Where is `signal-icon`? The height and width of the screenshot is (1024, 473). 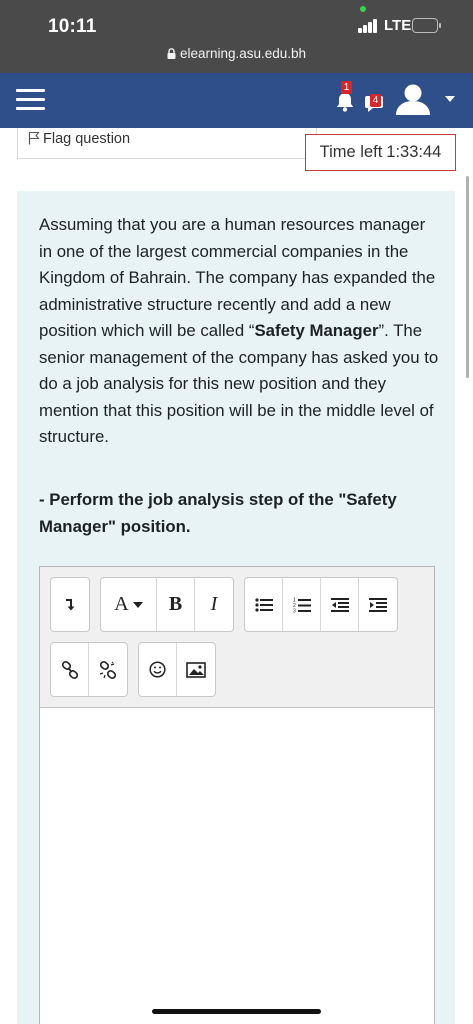
signal-icon is located at coordinates (369, 26).